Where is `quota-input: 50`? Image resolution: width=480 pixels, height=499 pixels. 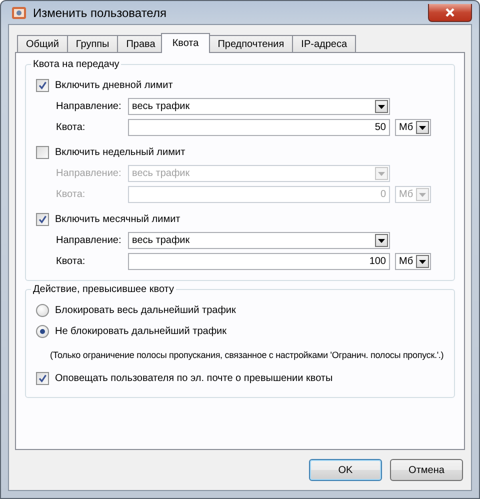
quota-input: 50 is located at coordinates (259, 127).